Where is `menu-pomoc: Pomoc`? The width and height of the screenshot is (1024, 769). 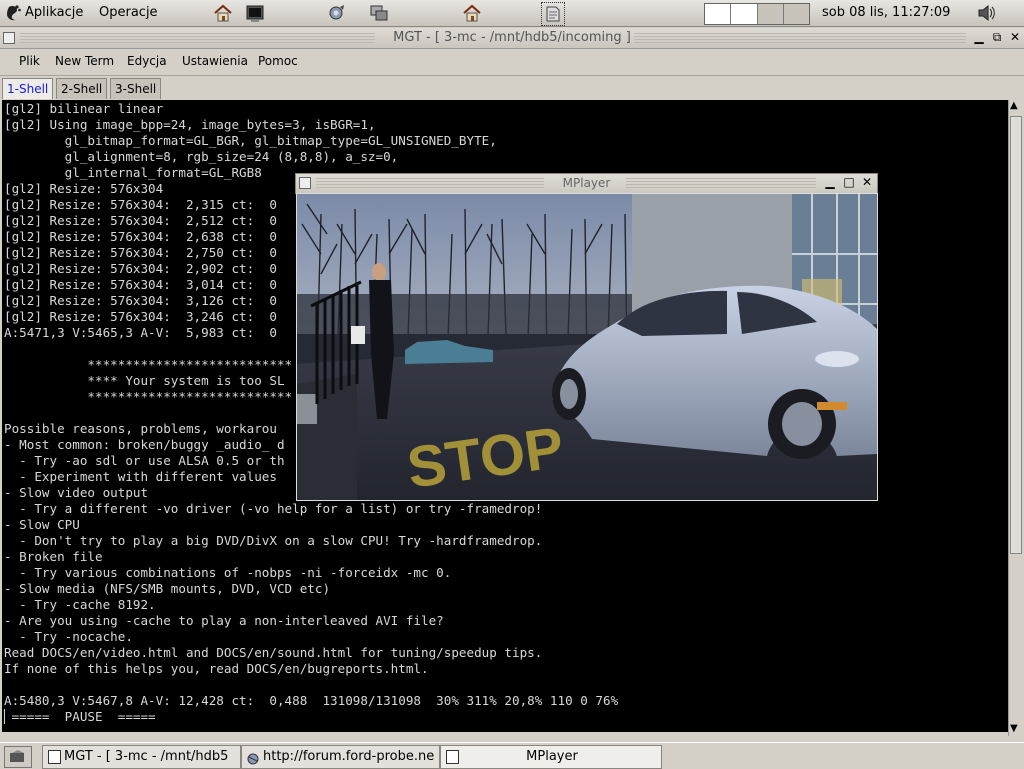
menu-pomoc: Pomoc is located at coordinates (278, 61).